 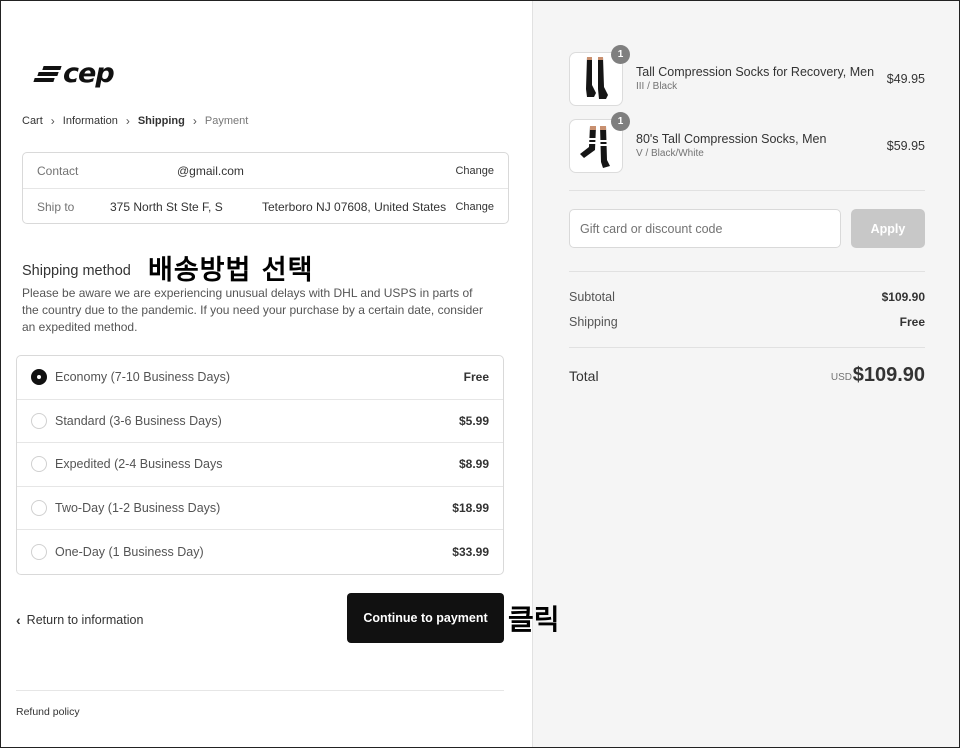 What do you see at coordinates (265, 171) in the screenshot?
I see `contact-row: Contact @gmail.com Change` at bounding box center [265, 171].